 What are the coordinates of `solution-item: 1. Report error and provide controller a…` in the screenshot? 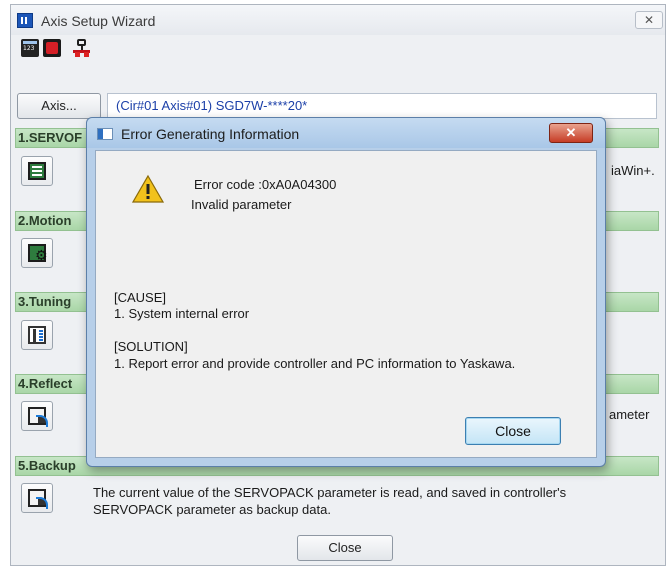 It's located at (315, 363).